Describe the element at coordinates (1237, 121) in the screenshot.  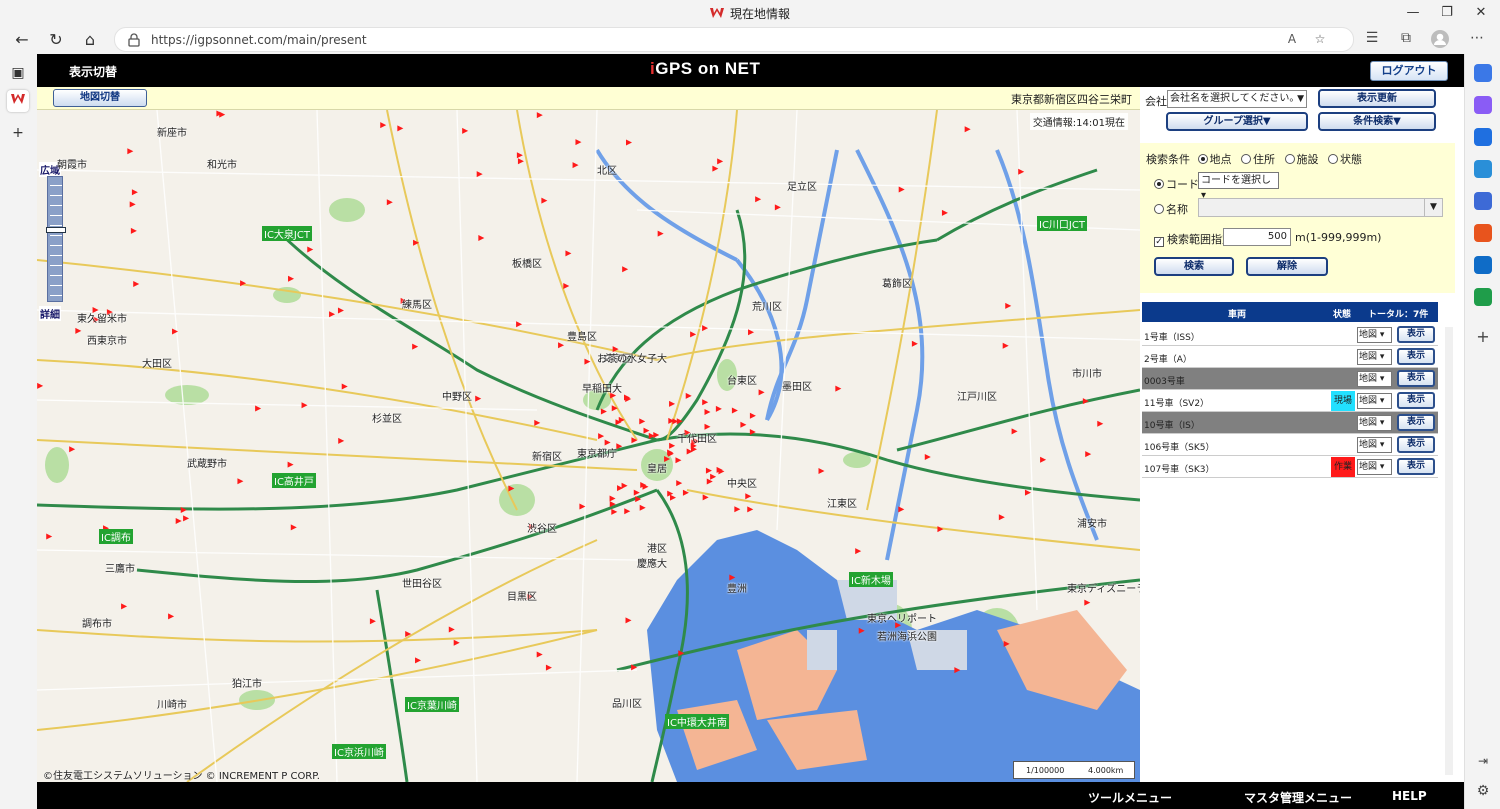
I see `group-select-button: グループ選択▼` at that location.